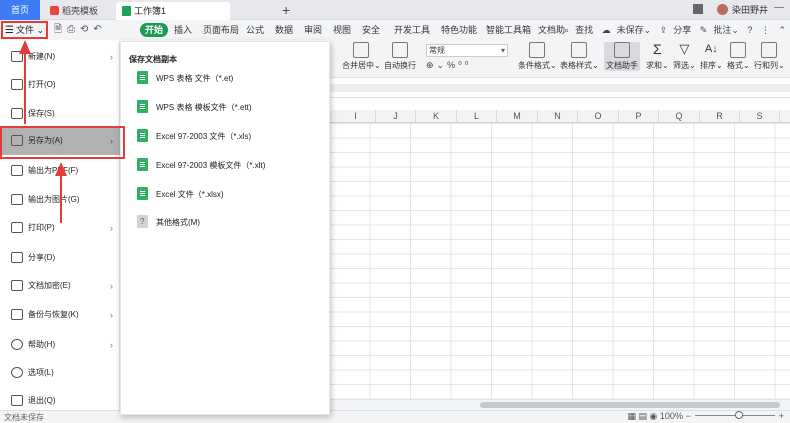 This screenshot has height=423, width=790. What do you see at coordinates (738, 56) in the screenshot?
I see `format-button: 格式⌄` at bounding box center [738, 56].